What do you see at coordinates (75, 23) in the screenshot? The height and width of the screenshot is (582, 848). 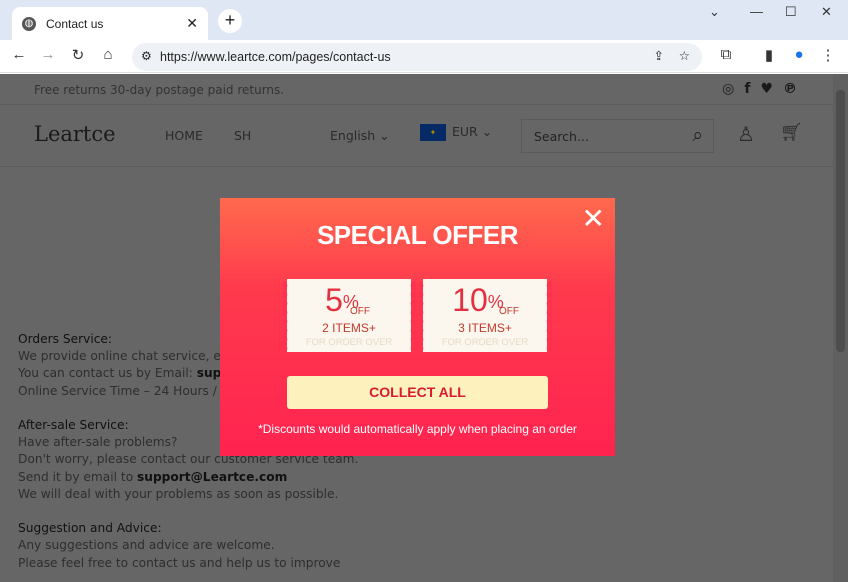 I see `tab-title: Contact us` at bounding box center [75, 23].